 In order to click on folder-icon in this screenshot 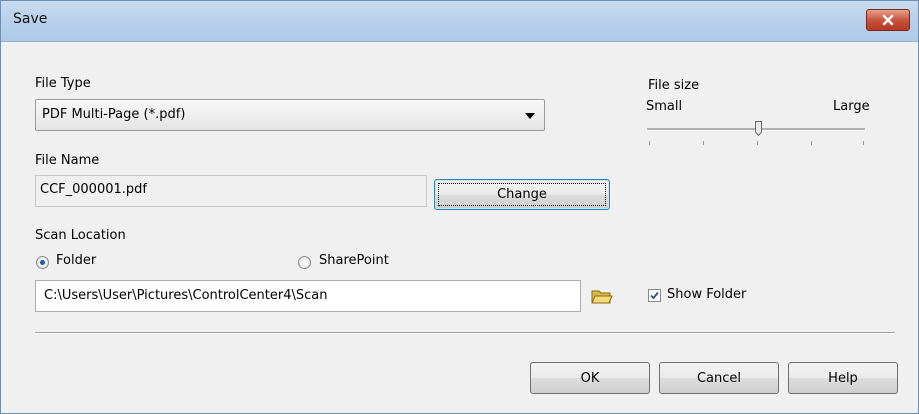, I will do `click(602, 296)`.